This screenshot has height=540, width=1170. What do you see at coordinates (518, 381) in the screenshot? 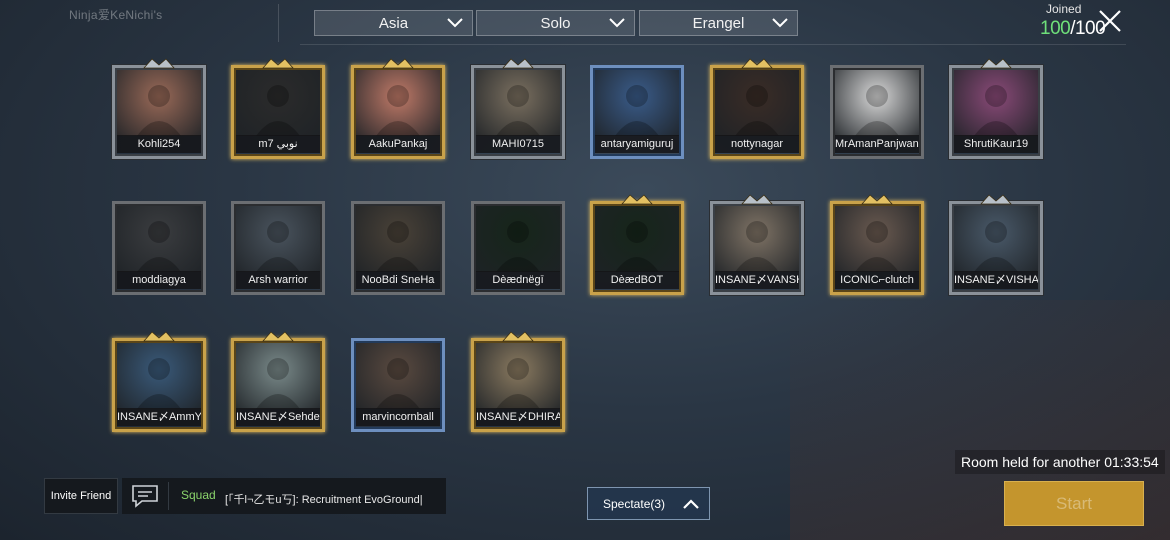
I see `player-card: INSANE〆DHIRAj` at bounding box center [518, 381].